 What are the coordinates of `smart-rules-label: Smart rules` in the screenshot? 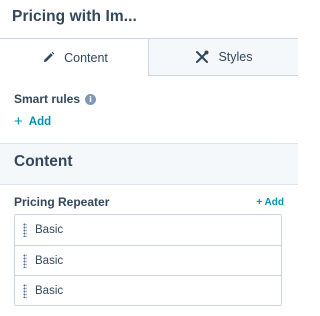 It's located at (47, 99).